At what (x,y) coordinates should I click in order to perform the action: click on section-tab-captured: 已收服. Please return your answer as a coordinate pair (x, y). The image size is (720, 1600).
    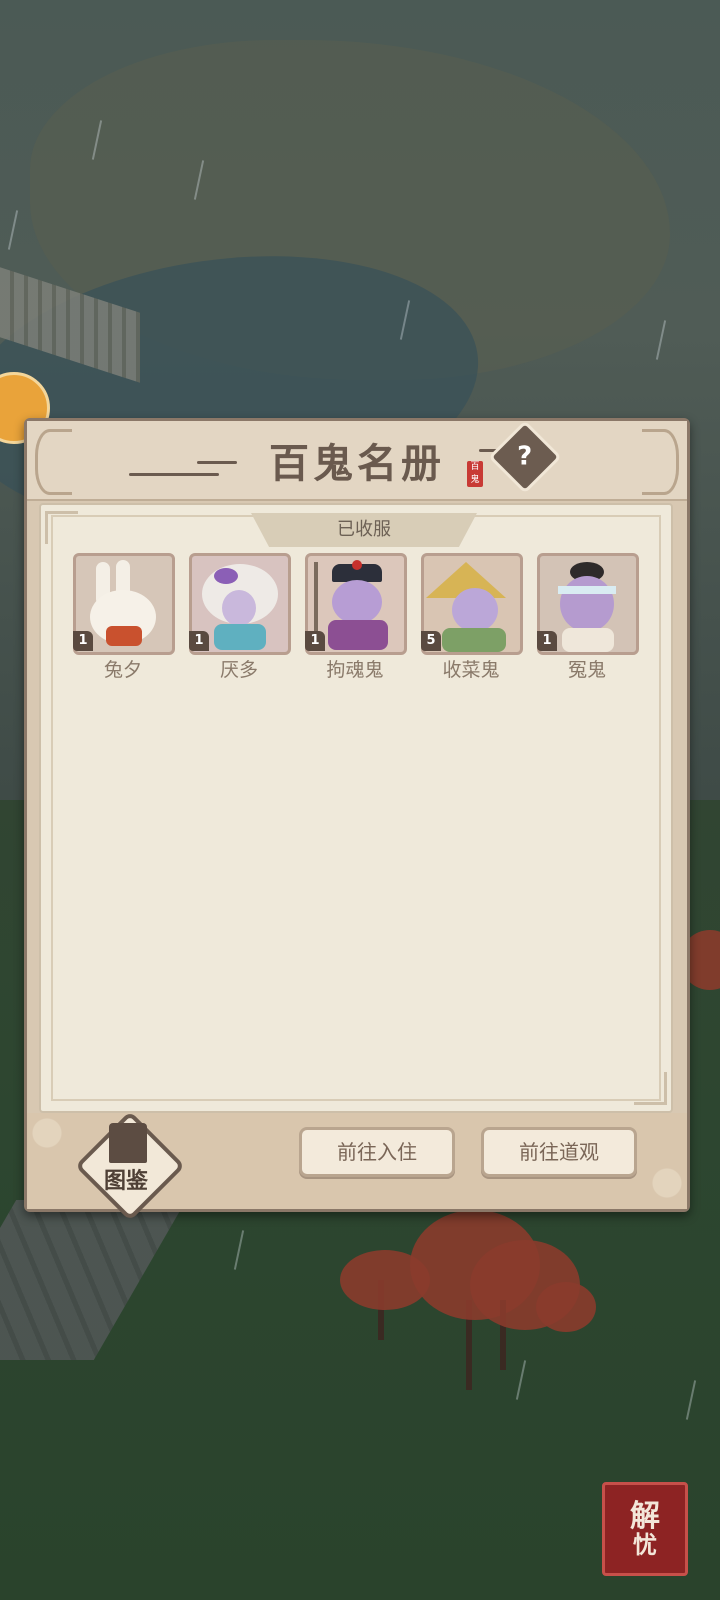
    Looking at the image, I should click on (364, 530).